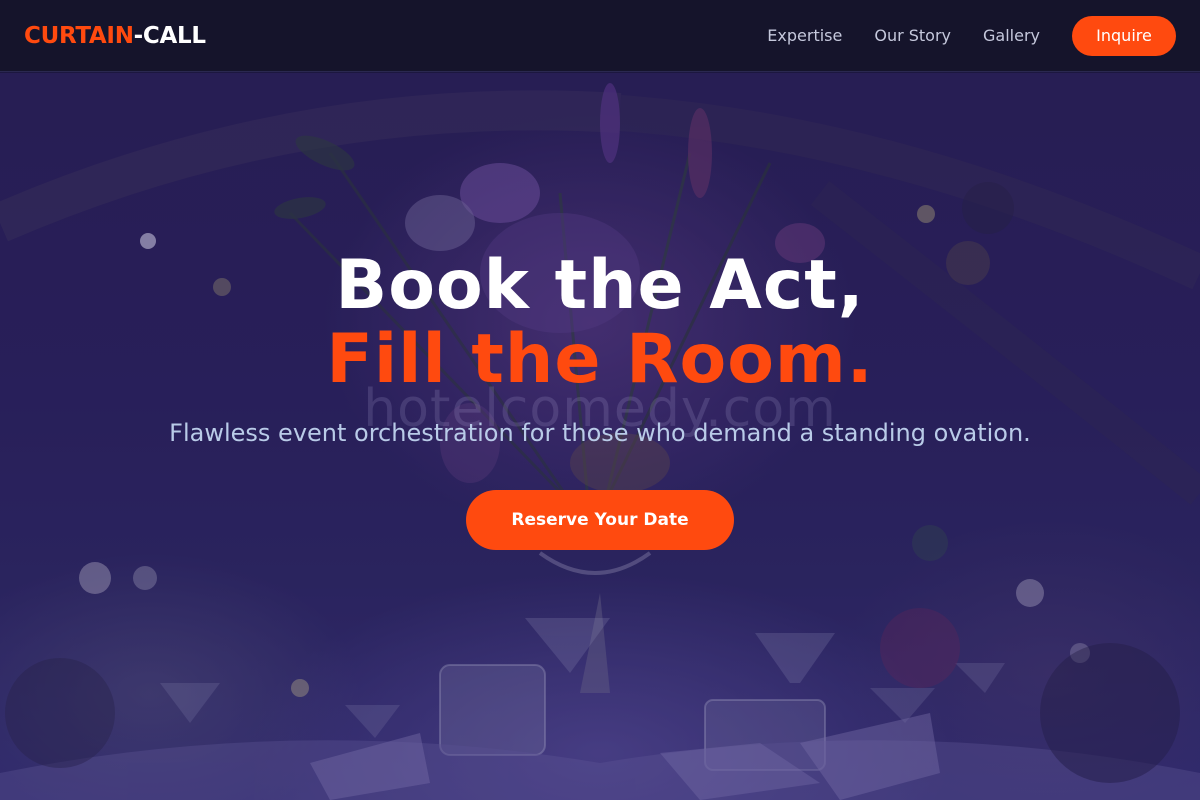 The width and height of the screenshot is (1200, 800). What do you see at coordinates (600, 520) in the screenshot?
I see `reserve-date-button: Reserve Your Date` at bounding box center [600, 520].